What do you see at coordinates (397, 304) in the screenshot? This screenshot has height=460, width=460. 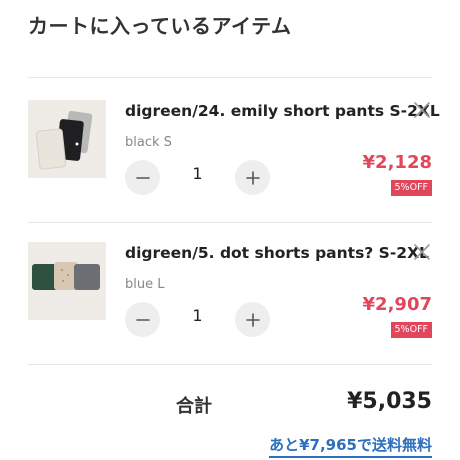 I see `item-price: ¥2,907` at bounding box center [397, 304].